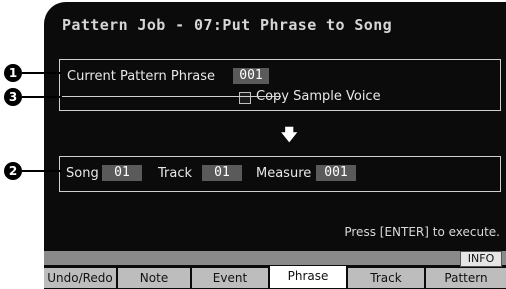  What do you see at coordinates (245, 98) in the screenshot?
I see `copy-sample-voice-checkbox` at bounding box center [245, 98].